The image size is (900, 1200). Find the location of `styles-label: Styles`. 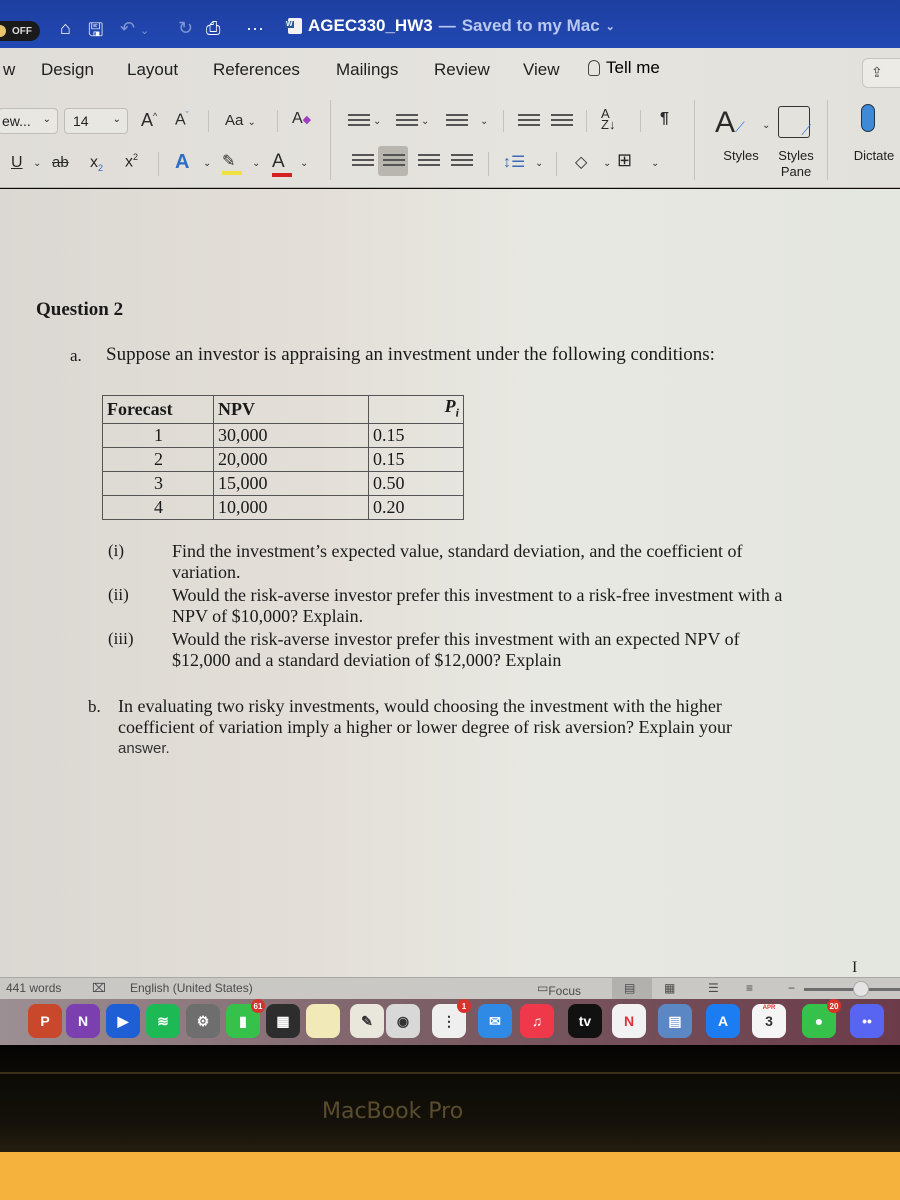

styles-label: Styles is located at coordinates (741, 156).